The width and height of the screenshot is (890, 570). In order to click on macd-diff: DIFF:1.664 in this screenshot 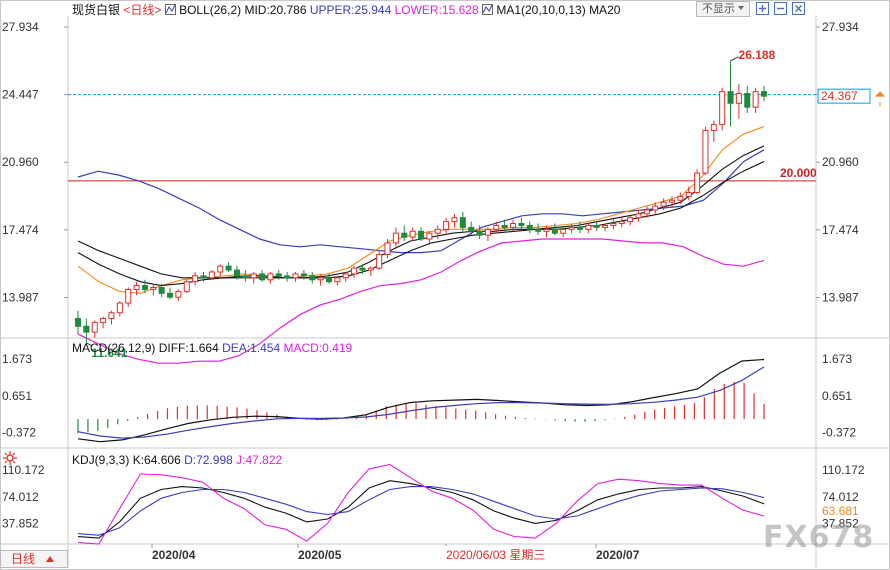, I will do `click(188, 348)`.